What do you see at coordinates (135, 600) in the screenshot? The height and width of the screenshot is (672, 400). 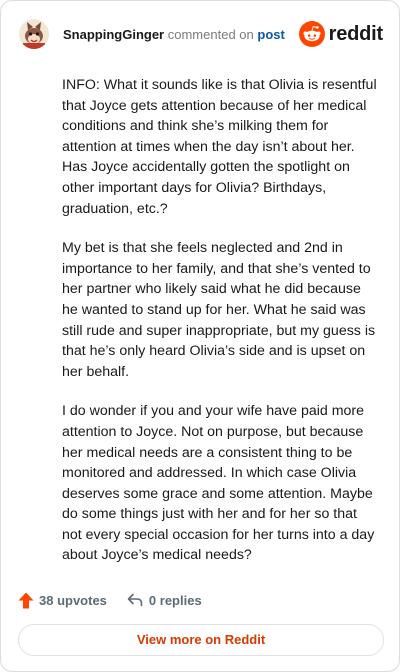 I see `reply-arrow-icon` at bounding box center [135, 600].